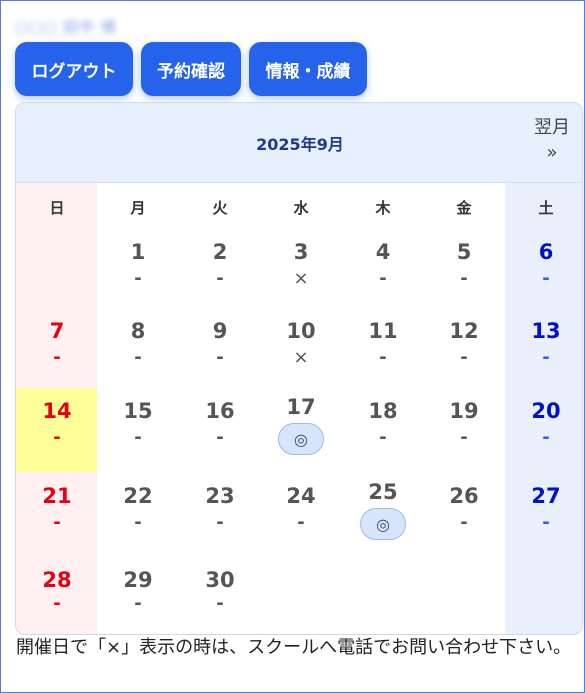 Image resolution: width=585 pixels, height=693 pixels. What do you see at coordinates (301, 496) in the screenshot?
I see `calendar-day: 24` at bounding box center [301, 496].